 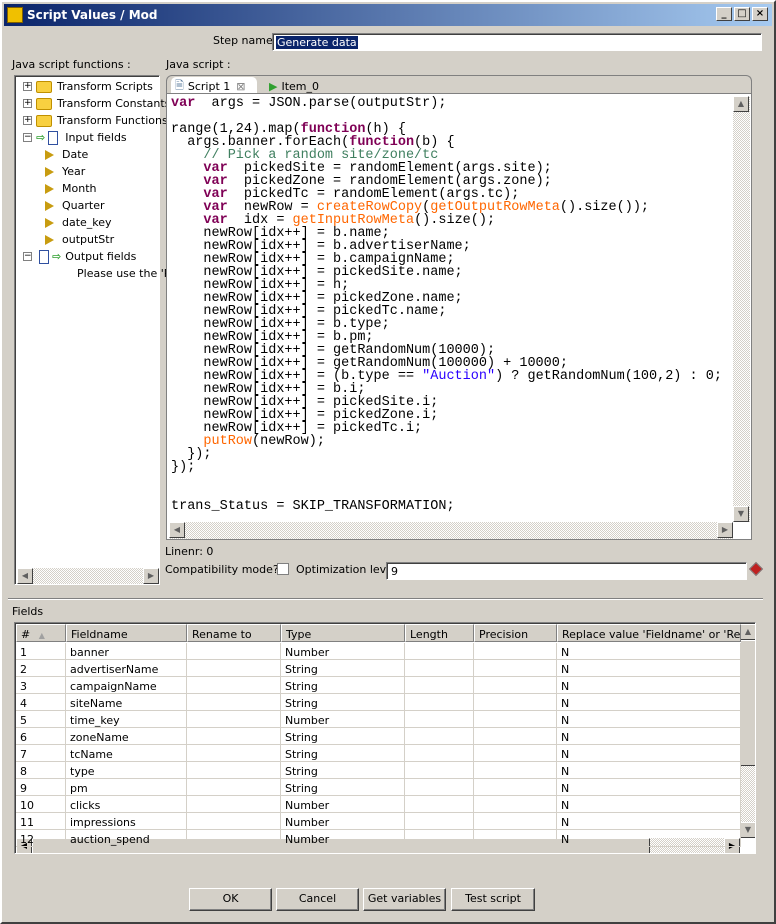 I want to click on title-bar: Script Values / Mod _ □ ×, so click(x=388, y=15).